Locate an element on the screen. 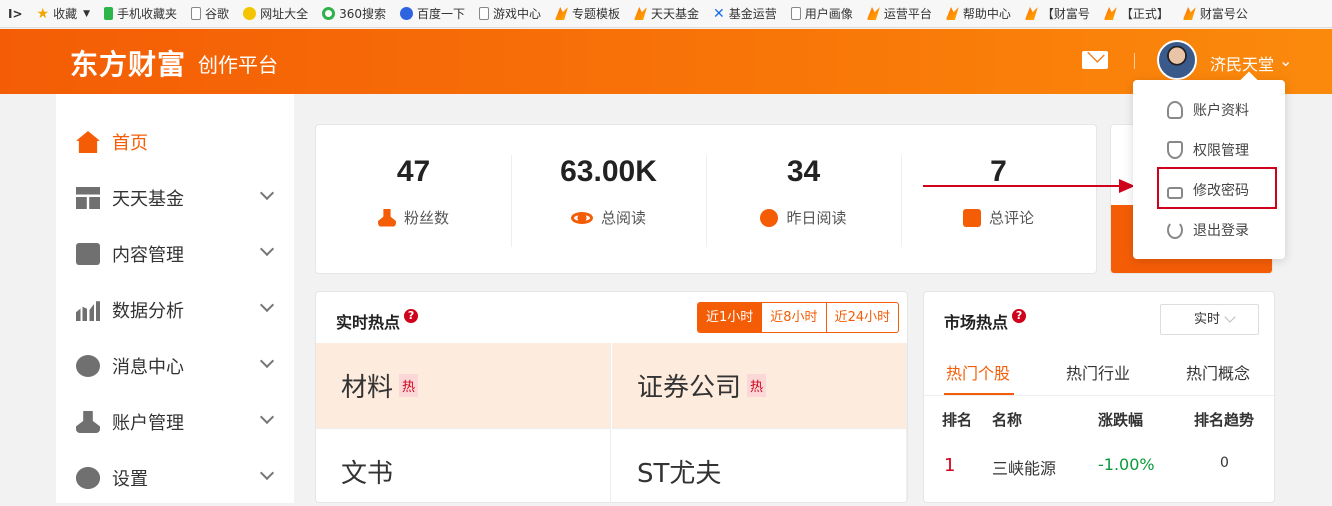 The height and width of the screenshot is (506, 1332). column-header: 排名趋势 is located at coordinates (1224, 420).